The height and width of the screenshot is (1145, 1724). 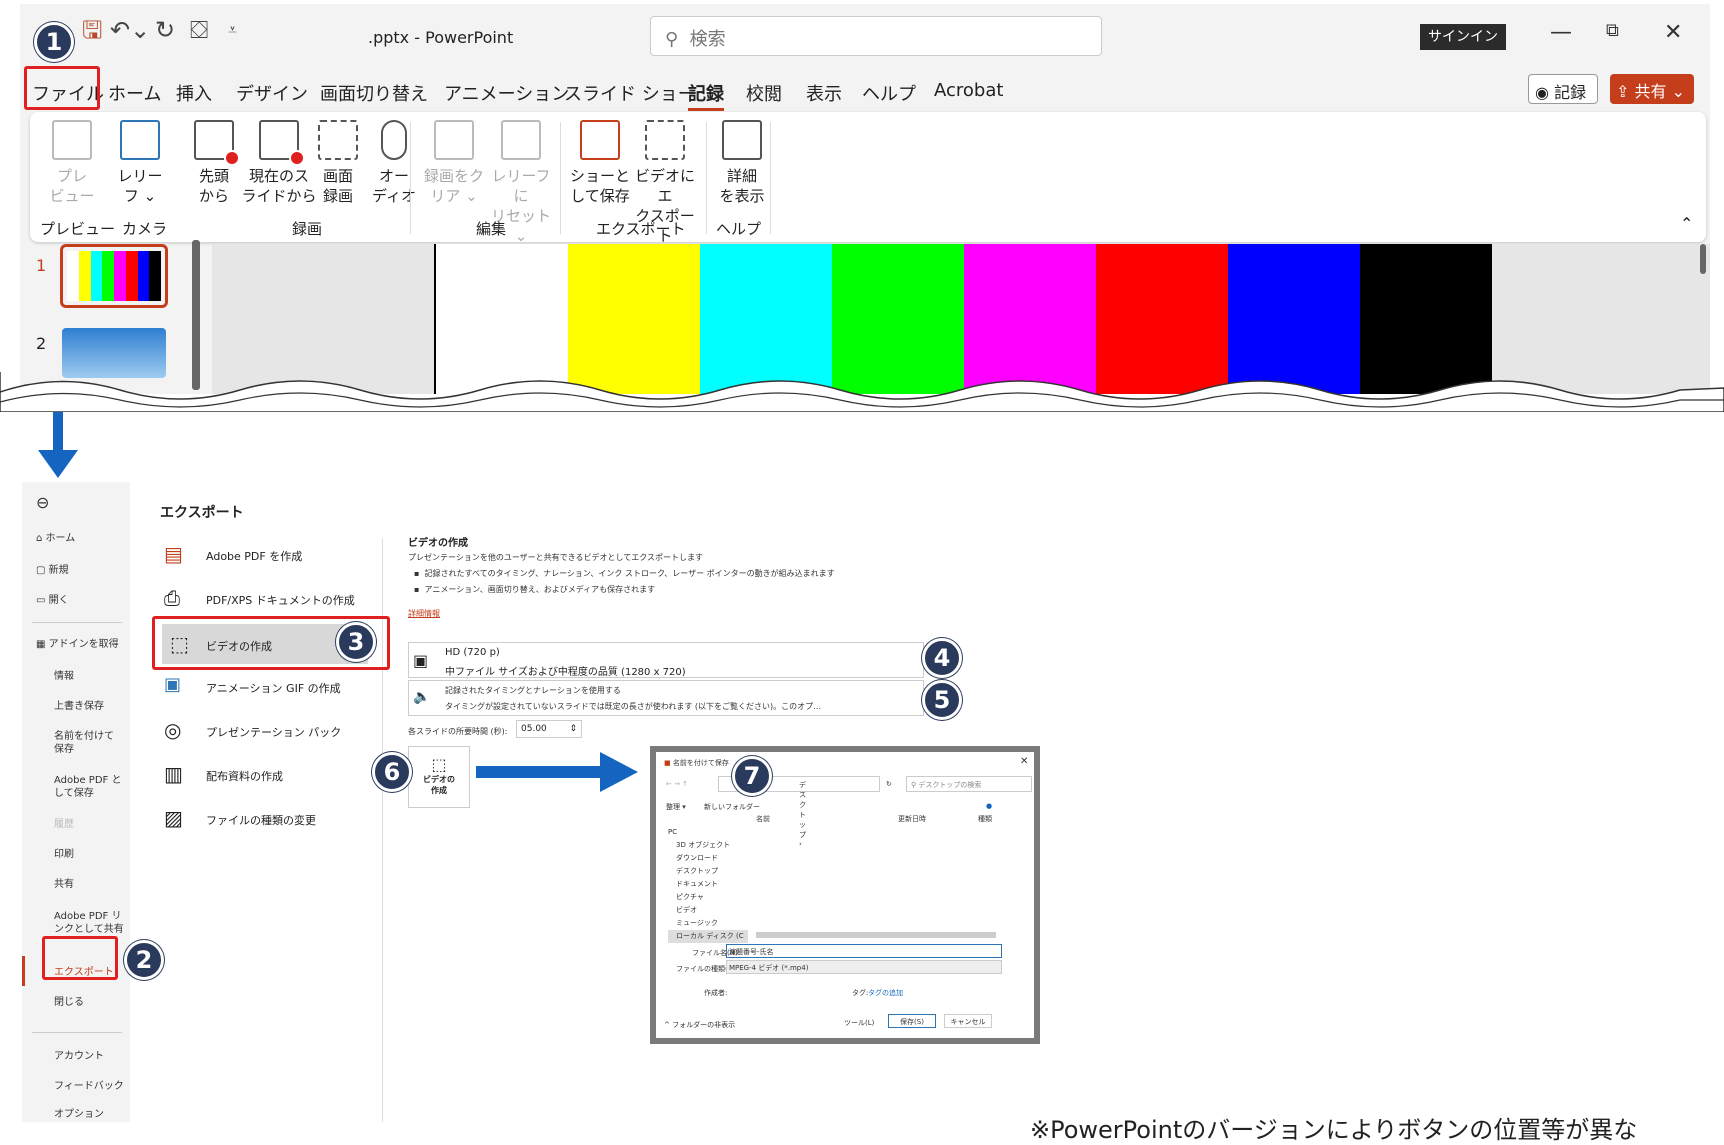 I want to click on nav-options: オプション, so click(x=99, y=1114).